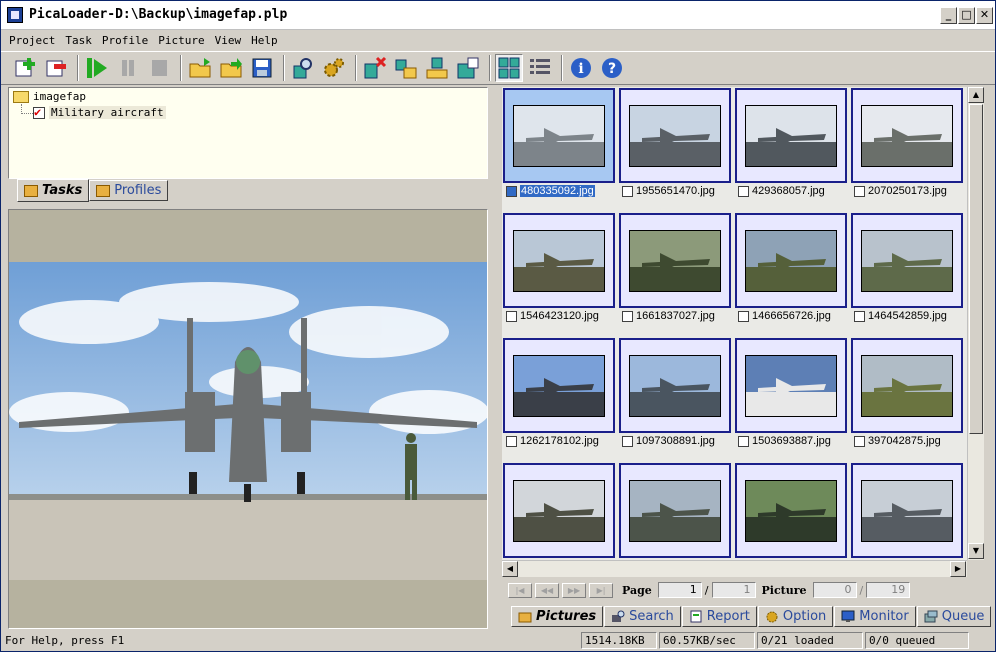 This screenshot has height=652, width=996. I want to click on panel-splitter, so click(498, 357).